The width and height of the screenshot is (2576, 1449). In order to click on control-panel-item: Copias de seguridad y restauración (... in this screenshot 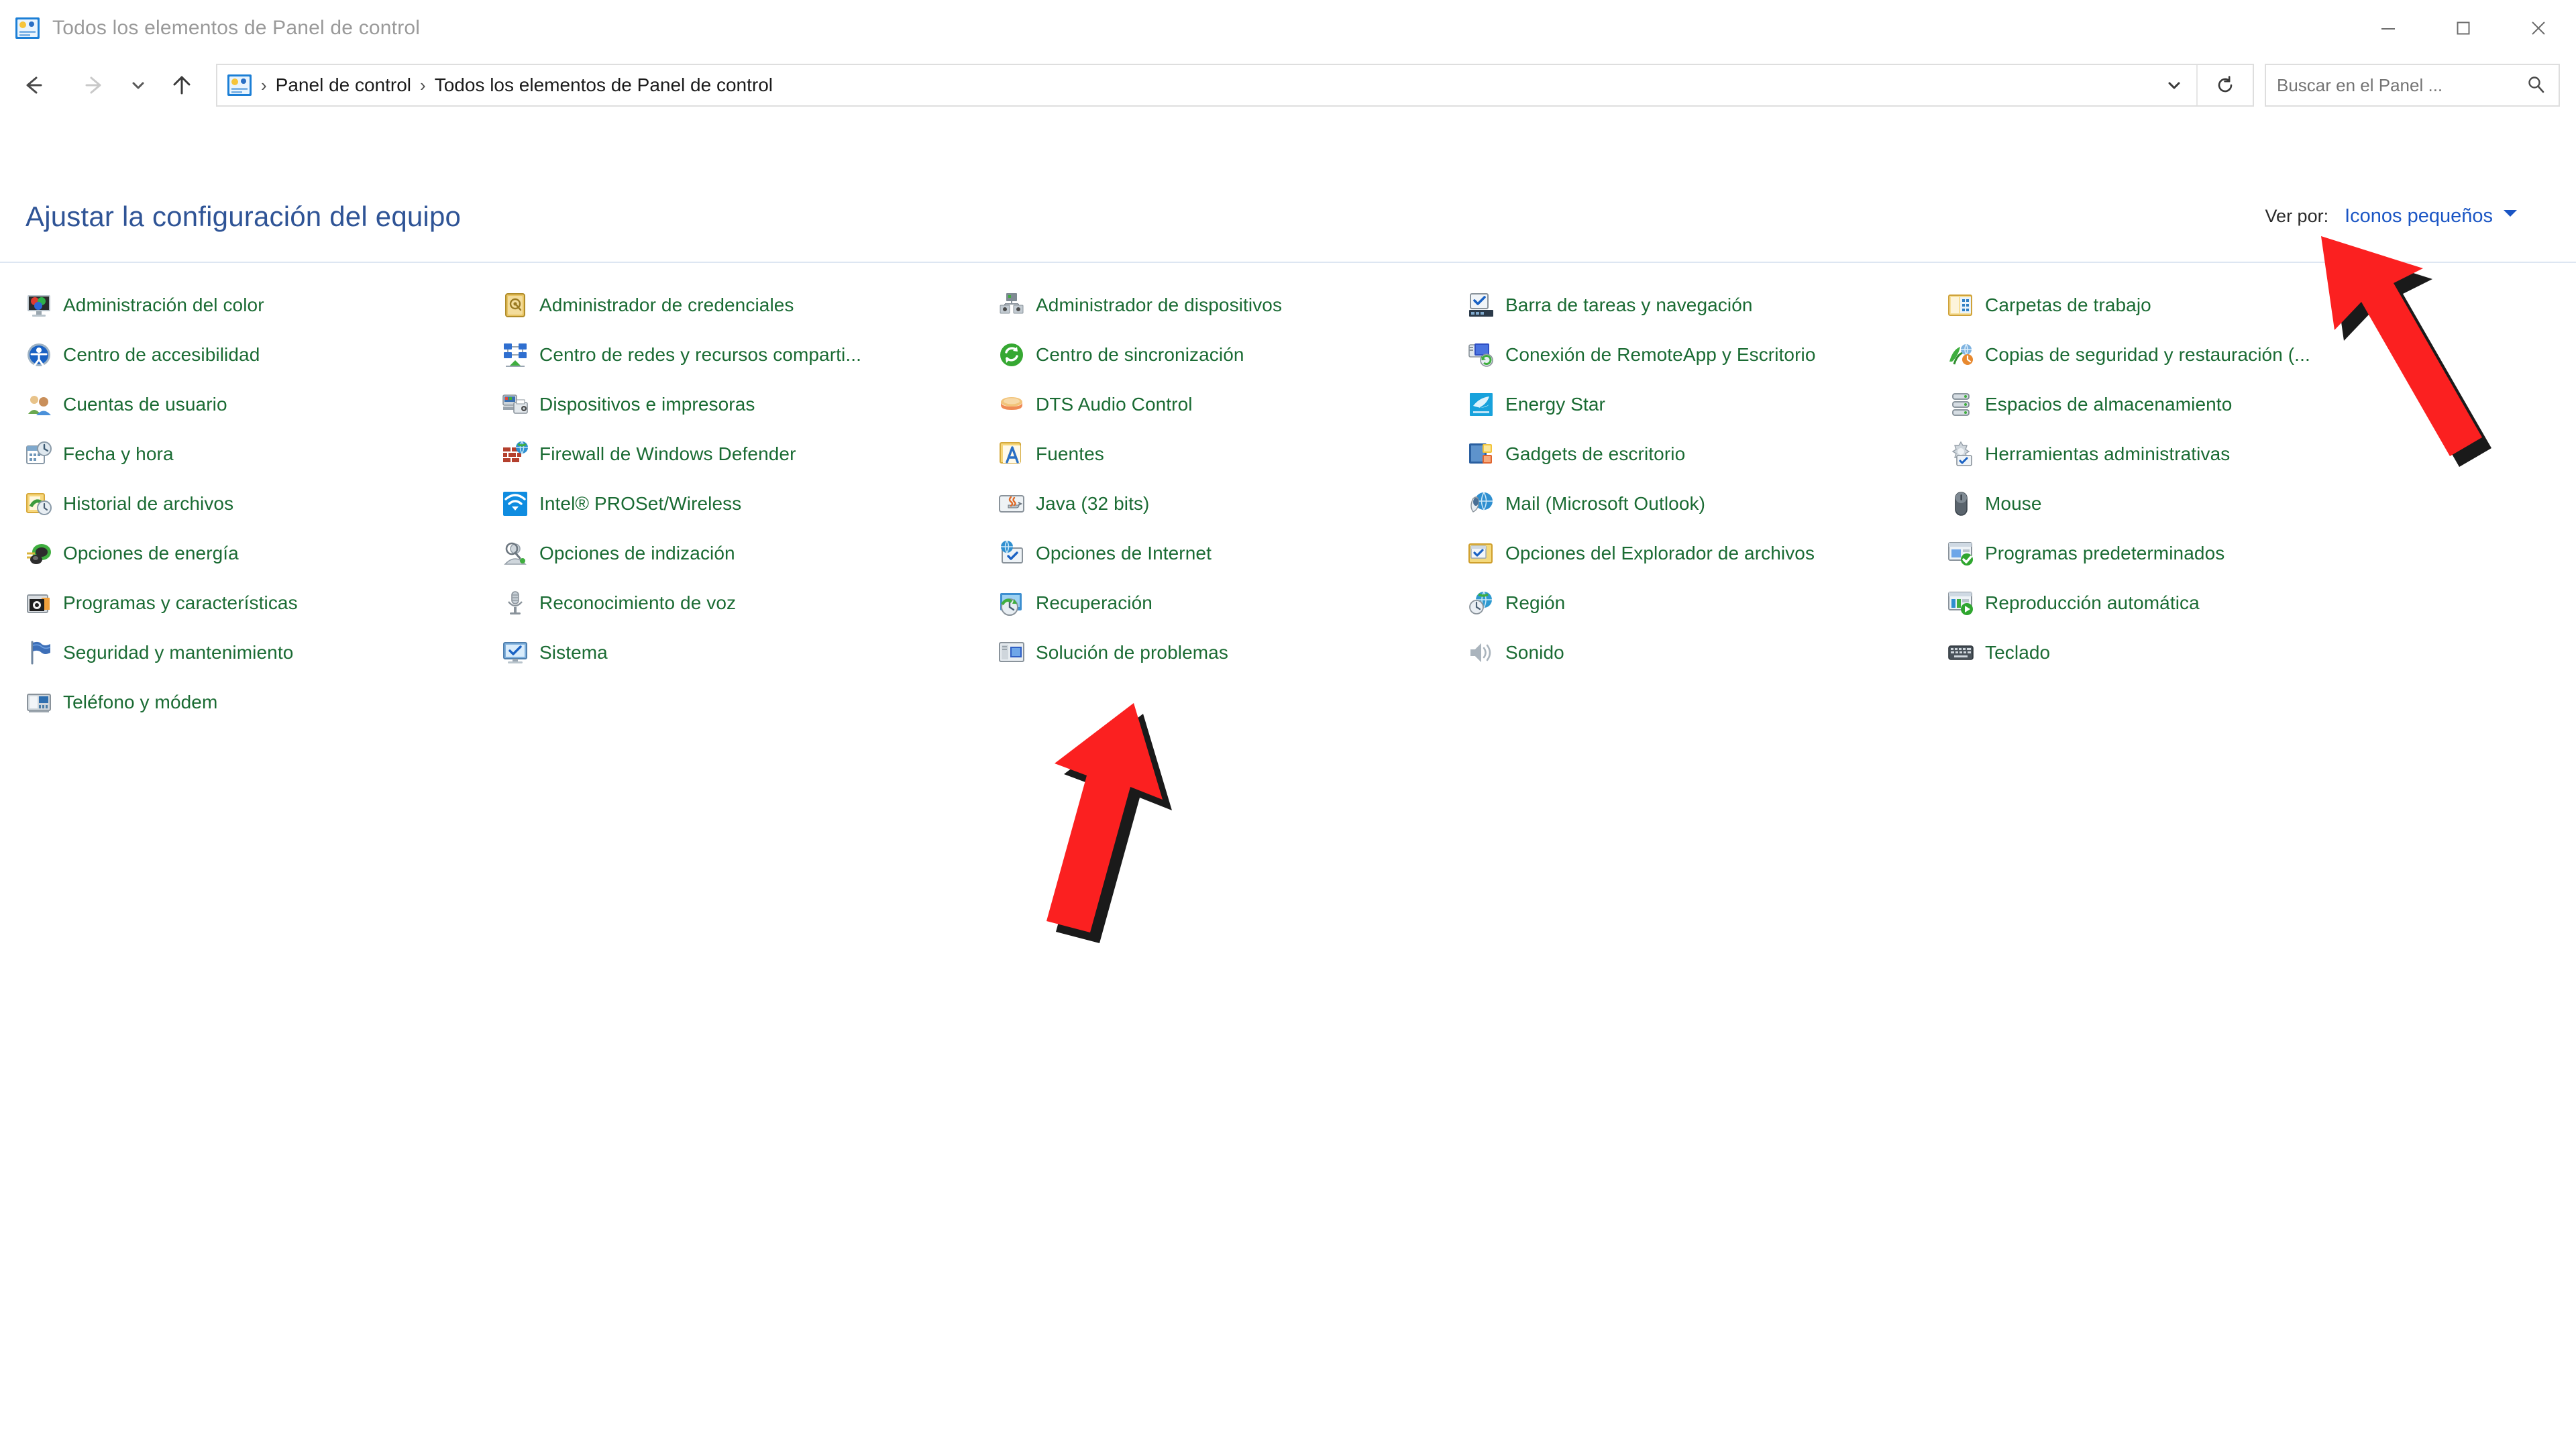, I will do `click(2128, 355)`.